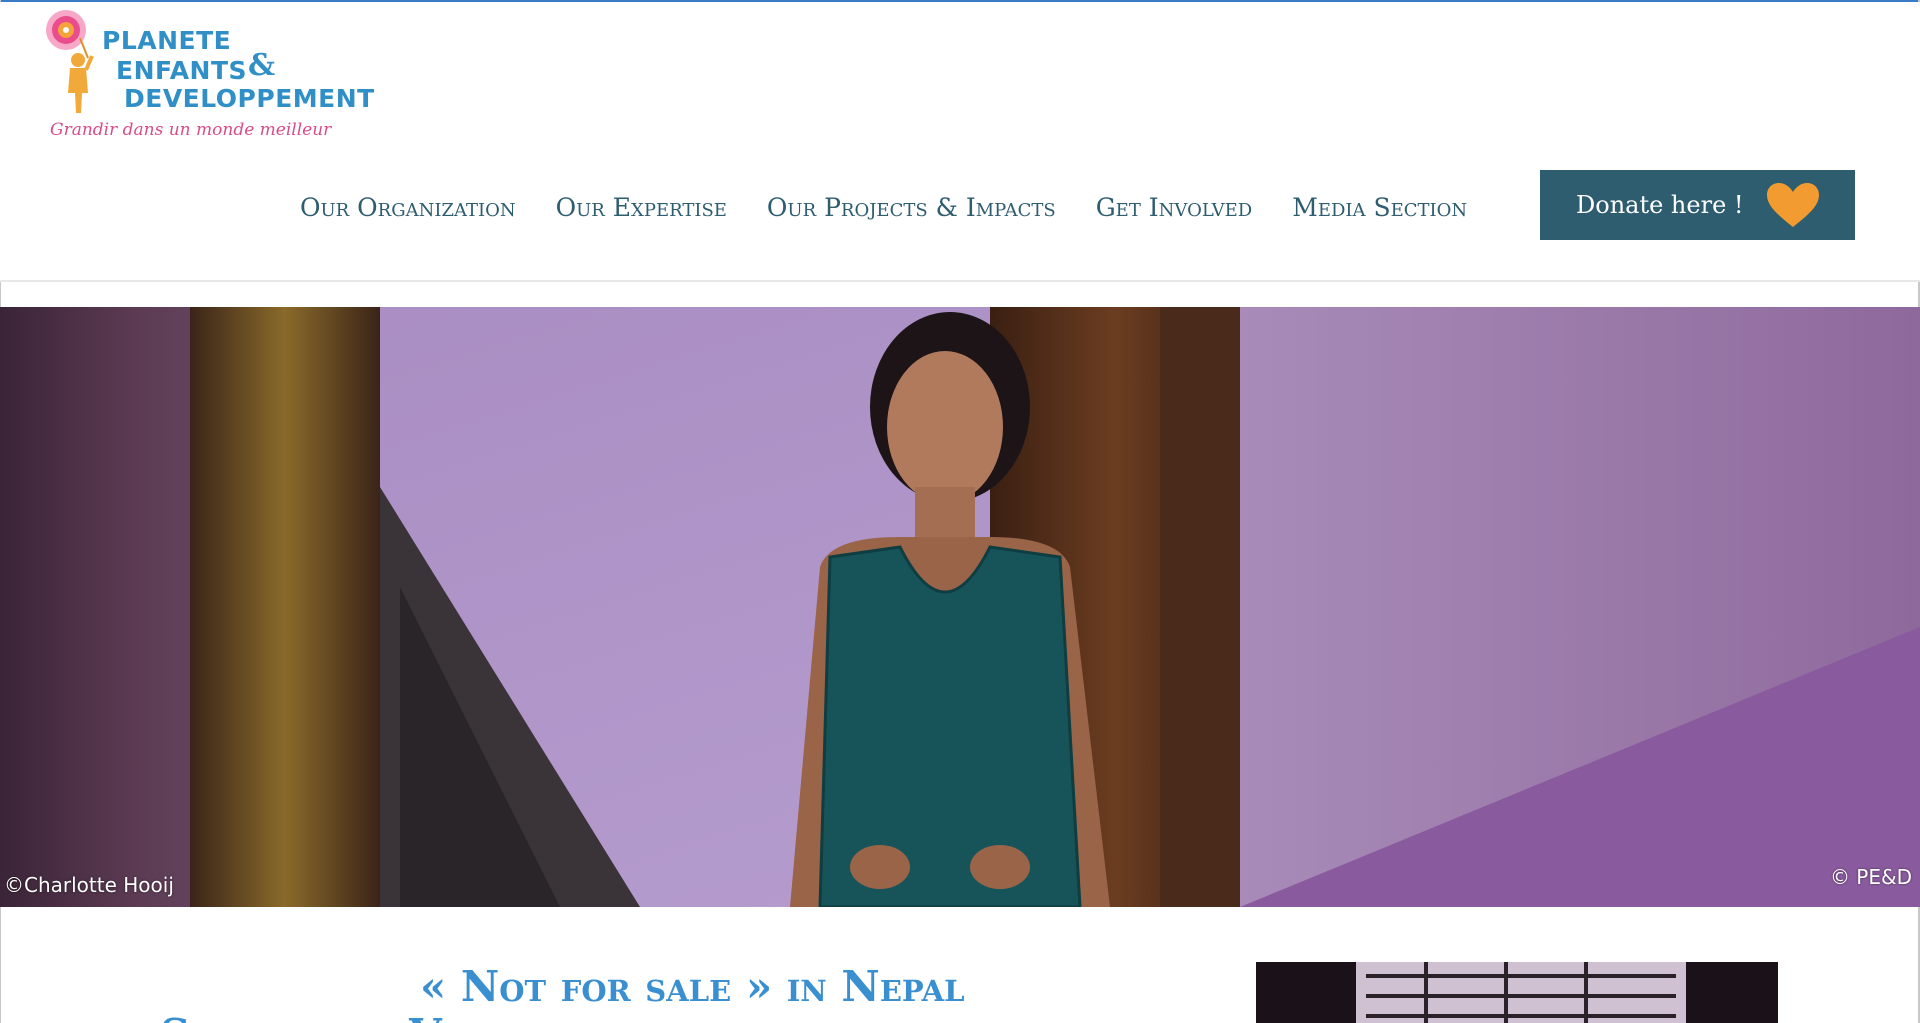 Image resolution: width=1920 pixels, height=1023 pixels. Describe the element at coordinates (89, 885) in the screenshot. I see `photo-credit-left: ©Charlotte Hooij` at that location.